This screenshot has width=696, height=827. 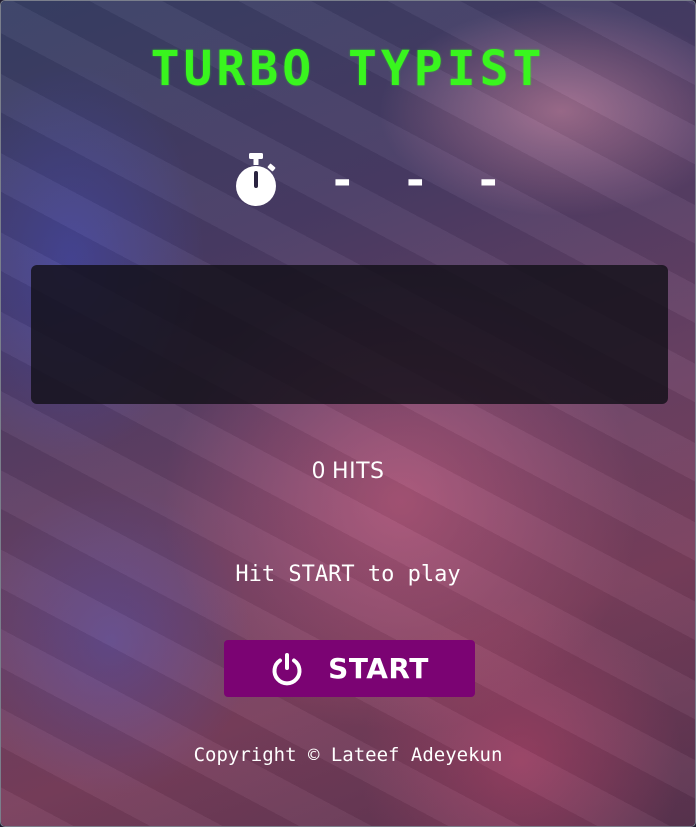 What do you see at coordinates (348, 69) in the screenshot?
I see `game-title: TURBO TYPIST` at bounding box center [348, 69].